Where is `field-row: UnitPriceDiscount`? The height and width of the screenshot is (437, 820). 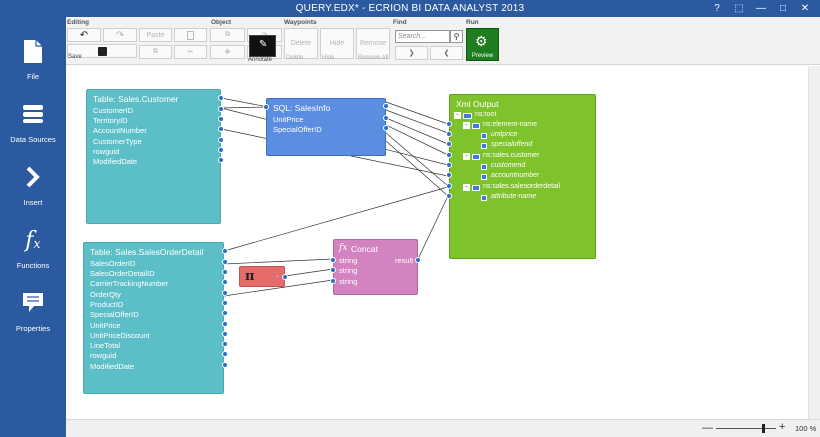
field-row: UnitPriceDiscount is located at coordinates (120, 335).